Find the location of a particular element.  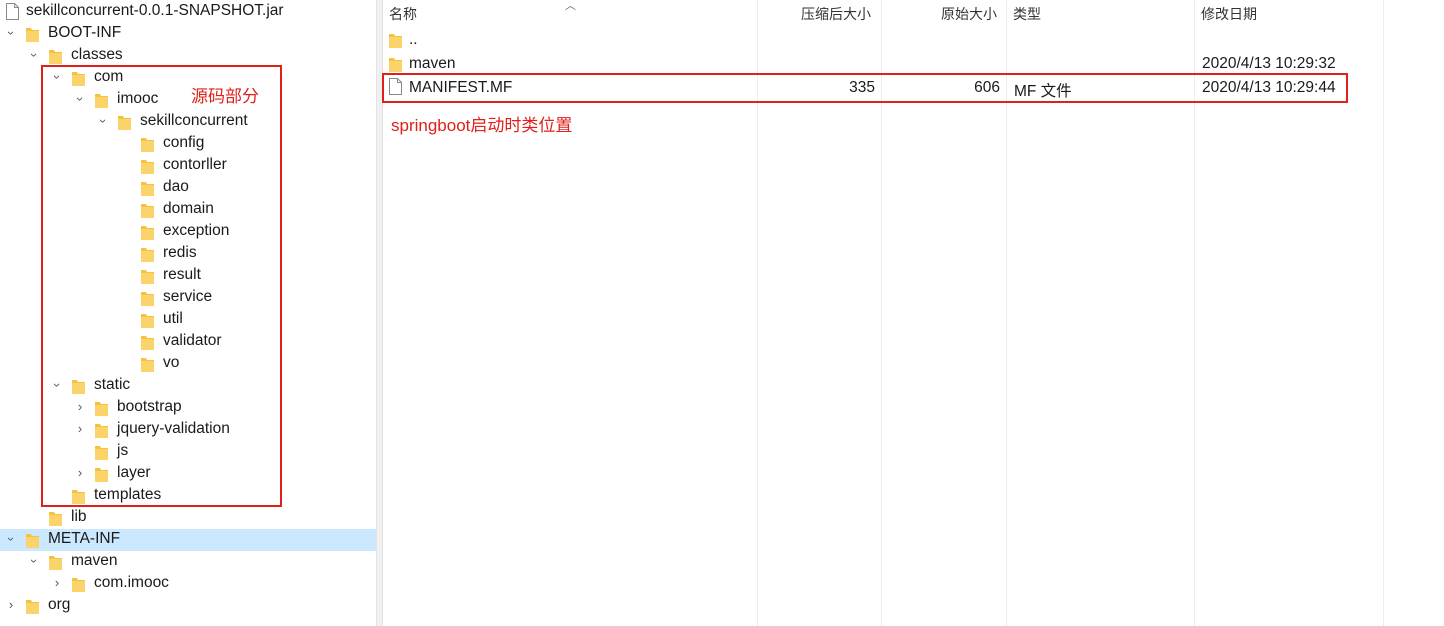

annotation-source-box is located at coordinates (161, 286).